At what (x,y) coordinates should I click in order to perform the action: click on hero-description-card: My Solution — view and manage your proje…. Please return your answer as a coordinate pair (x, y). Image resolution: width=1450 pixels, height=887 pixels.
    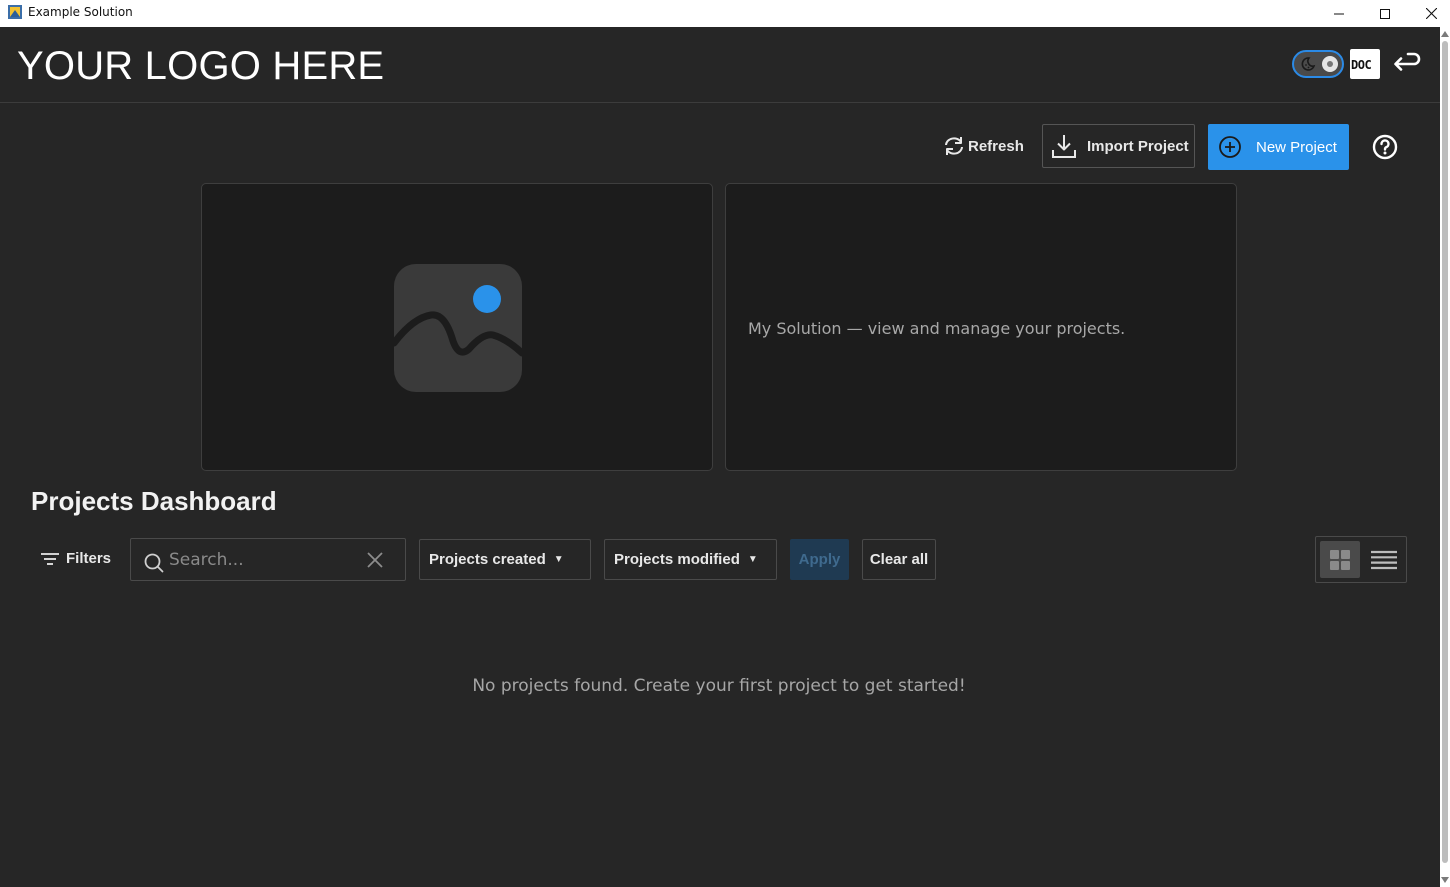
    Looking at the image, I should click on (981, 327).